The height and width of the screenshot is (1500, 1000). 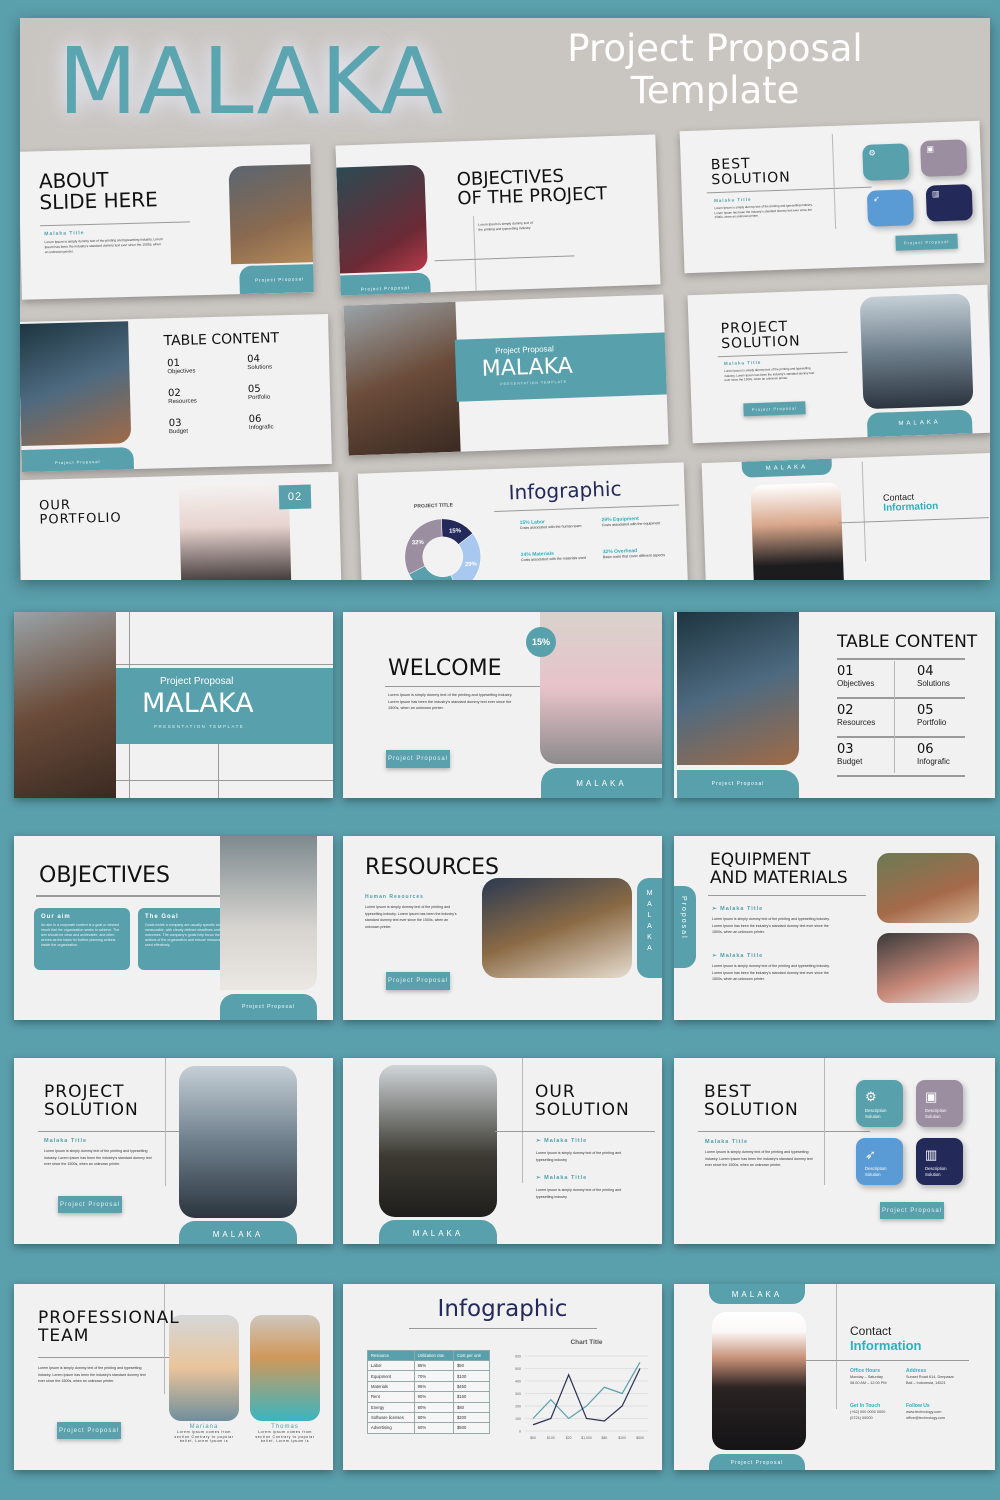 What do you see at coordinates (429, 1355) in the screenshot?
I see `table-header-row: Resource Utilization rate Cost per unit` at bounding box center [429, 1355].